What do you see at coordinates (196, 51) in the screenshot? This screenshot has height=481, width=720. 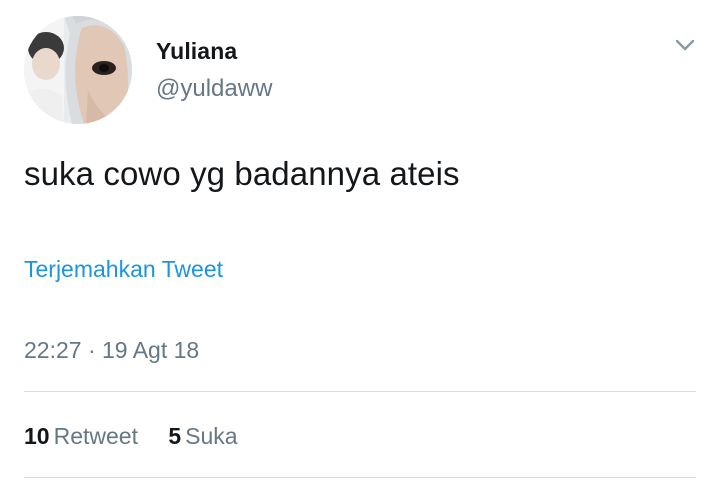 I see `author-name: Yuliana` at bounding box center [196, 51].